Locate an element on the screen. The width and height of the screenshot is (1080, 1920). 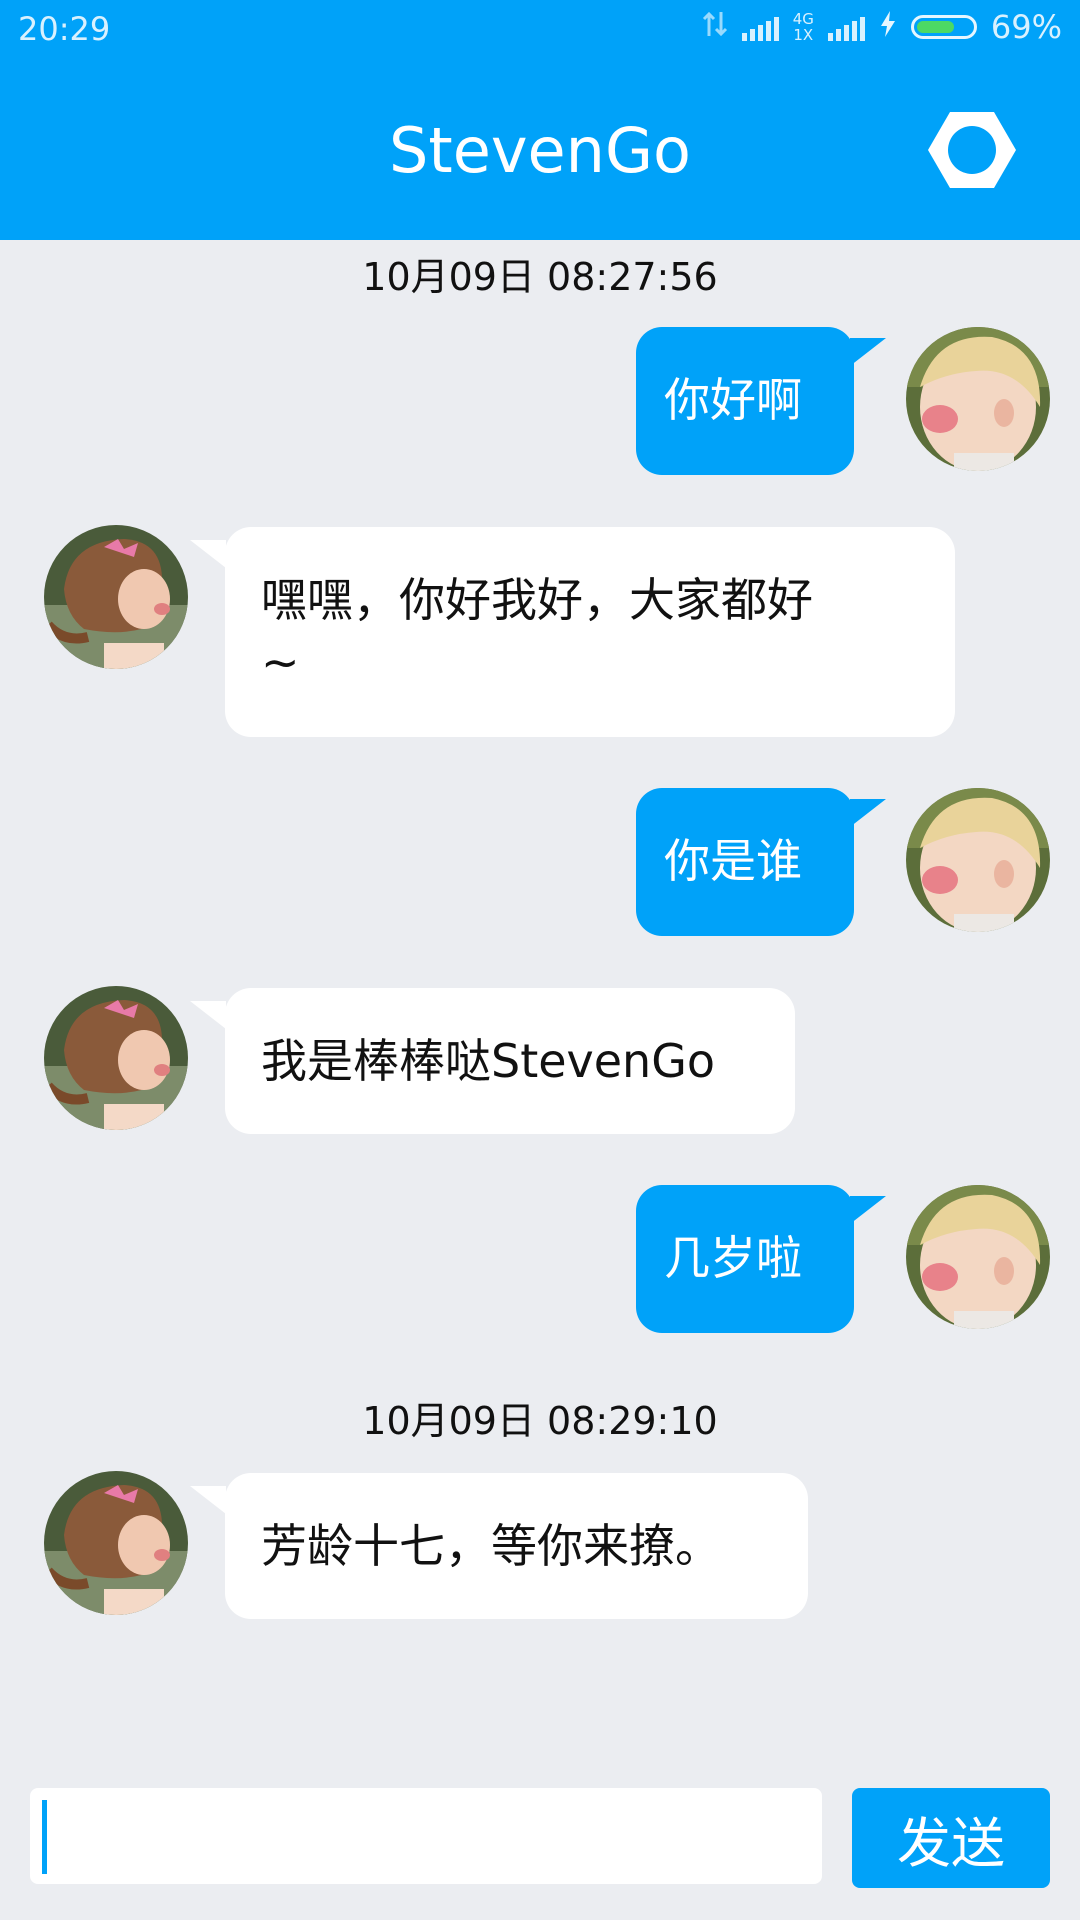
message-bubble-sent: 几岁啦 is located at coordinates (745, 1259).